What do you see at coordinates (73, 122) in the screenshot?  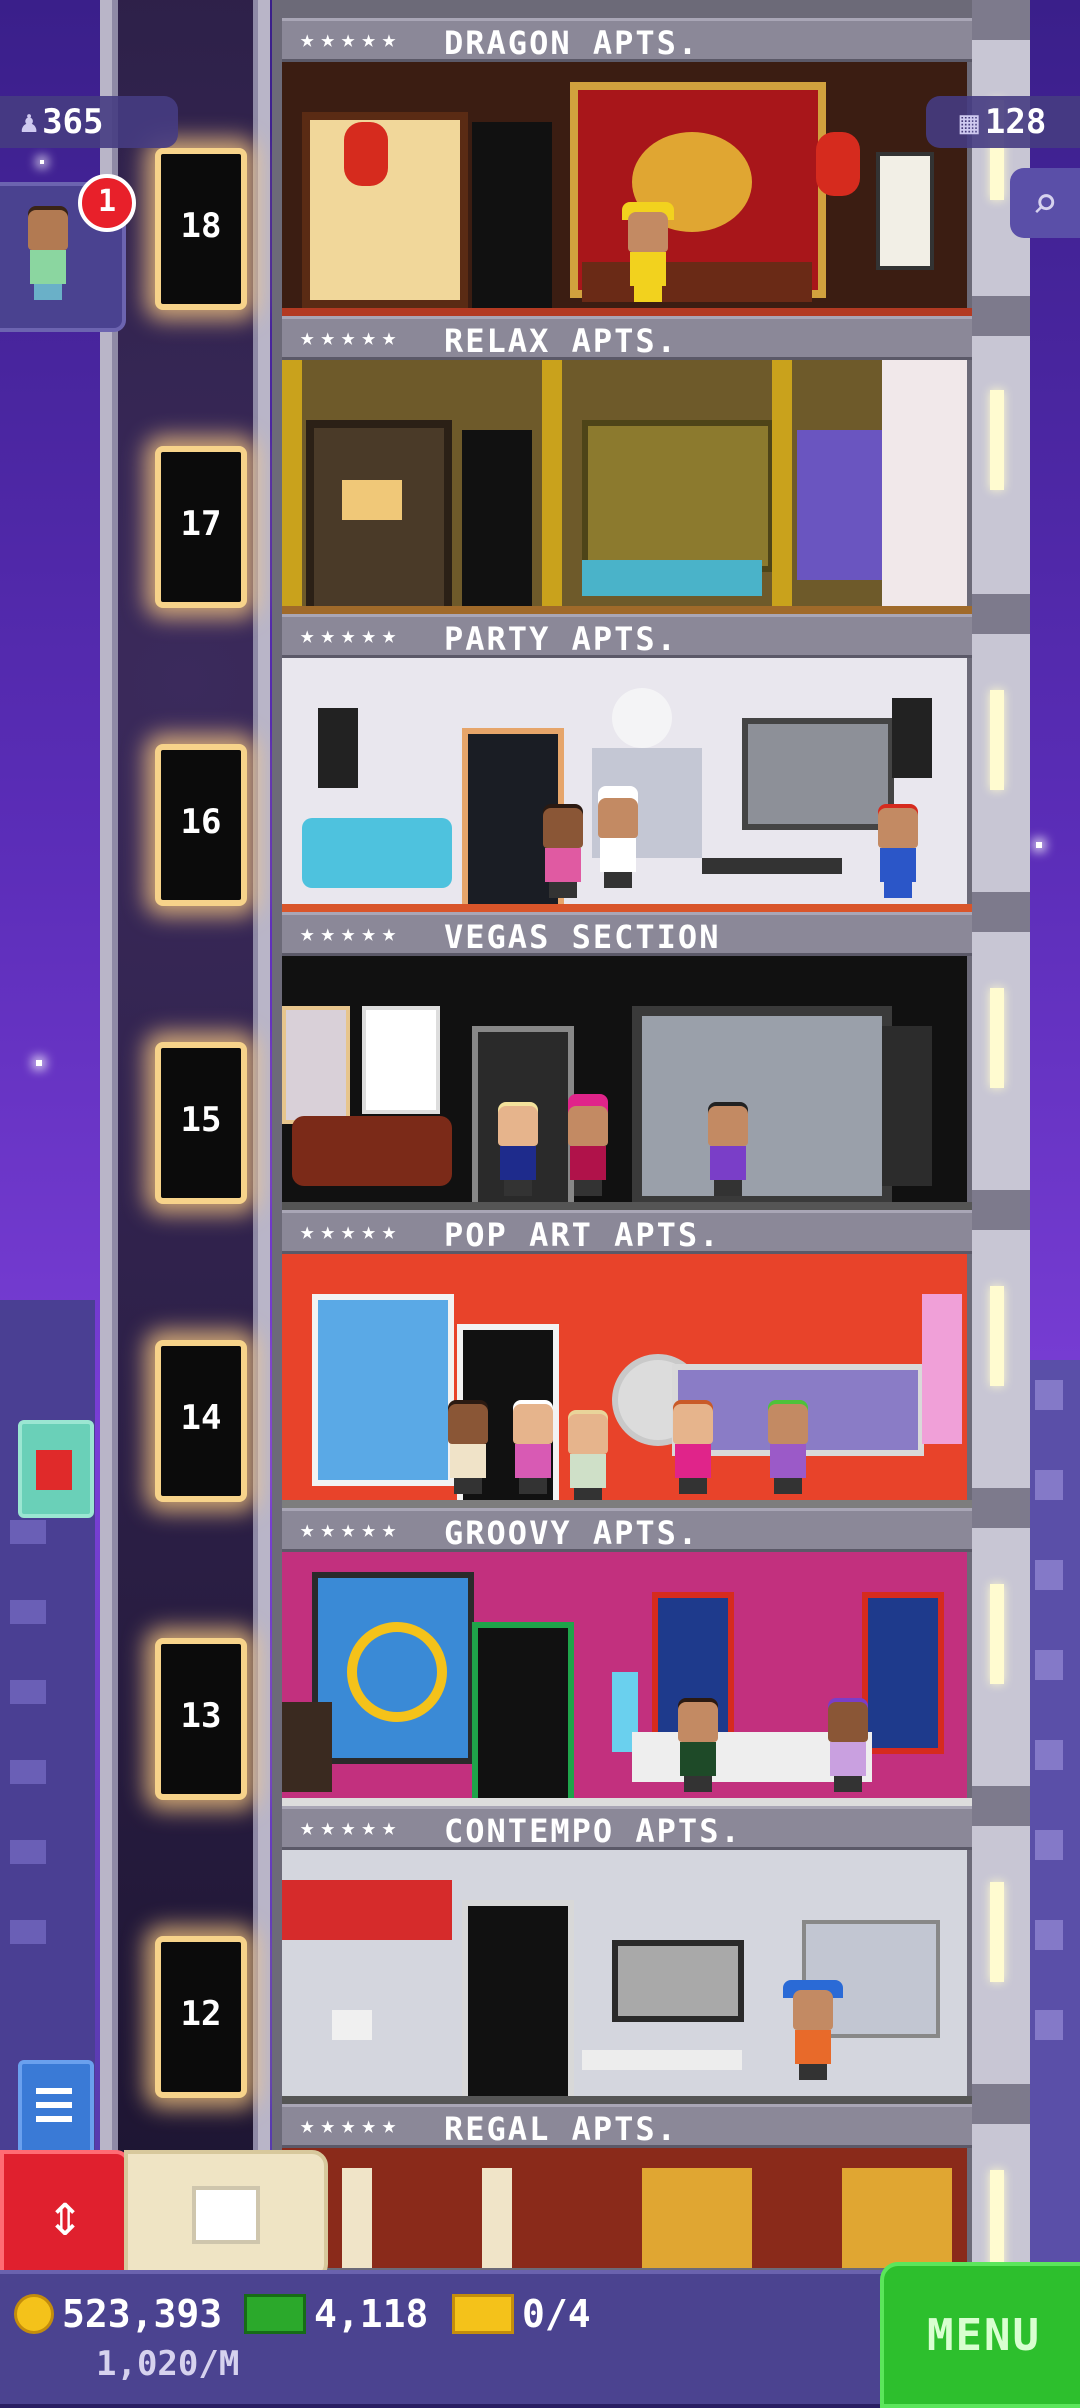 I see `population-value: 365` at bounding box center [73, 122].